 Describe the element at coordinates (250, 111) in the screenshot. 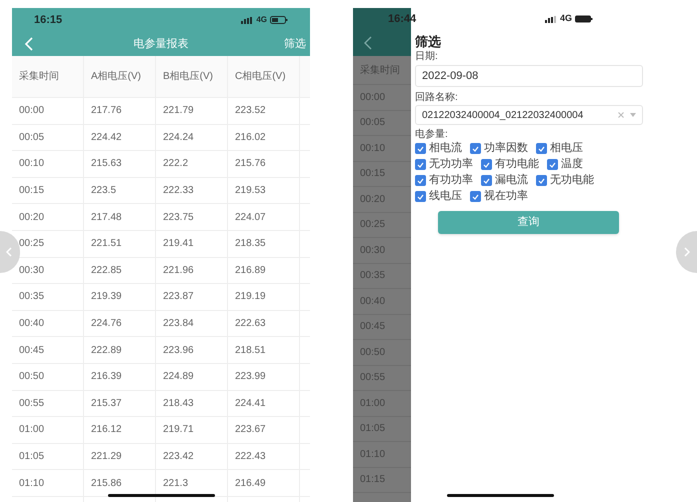

I see `table-cell-text: 223.52` at that location.